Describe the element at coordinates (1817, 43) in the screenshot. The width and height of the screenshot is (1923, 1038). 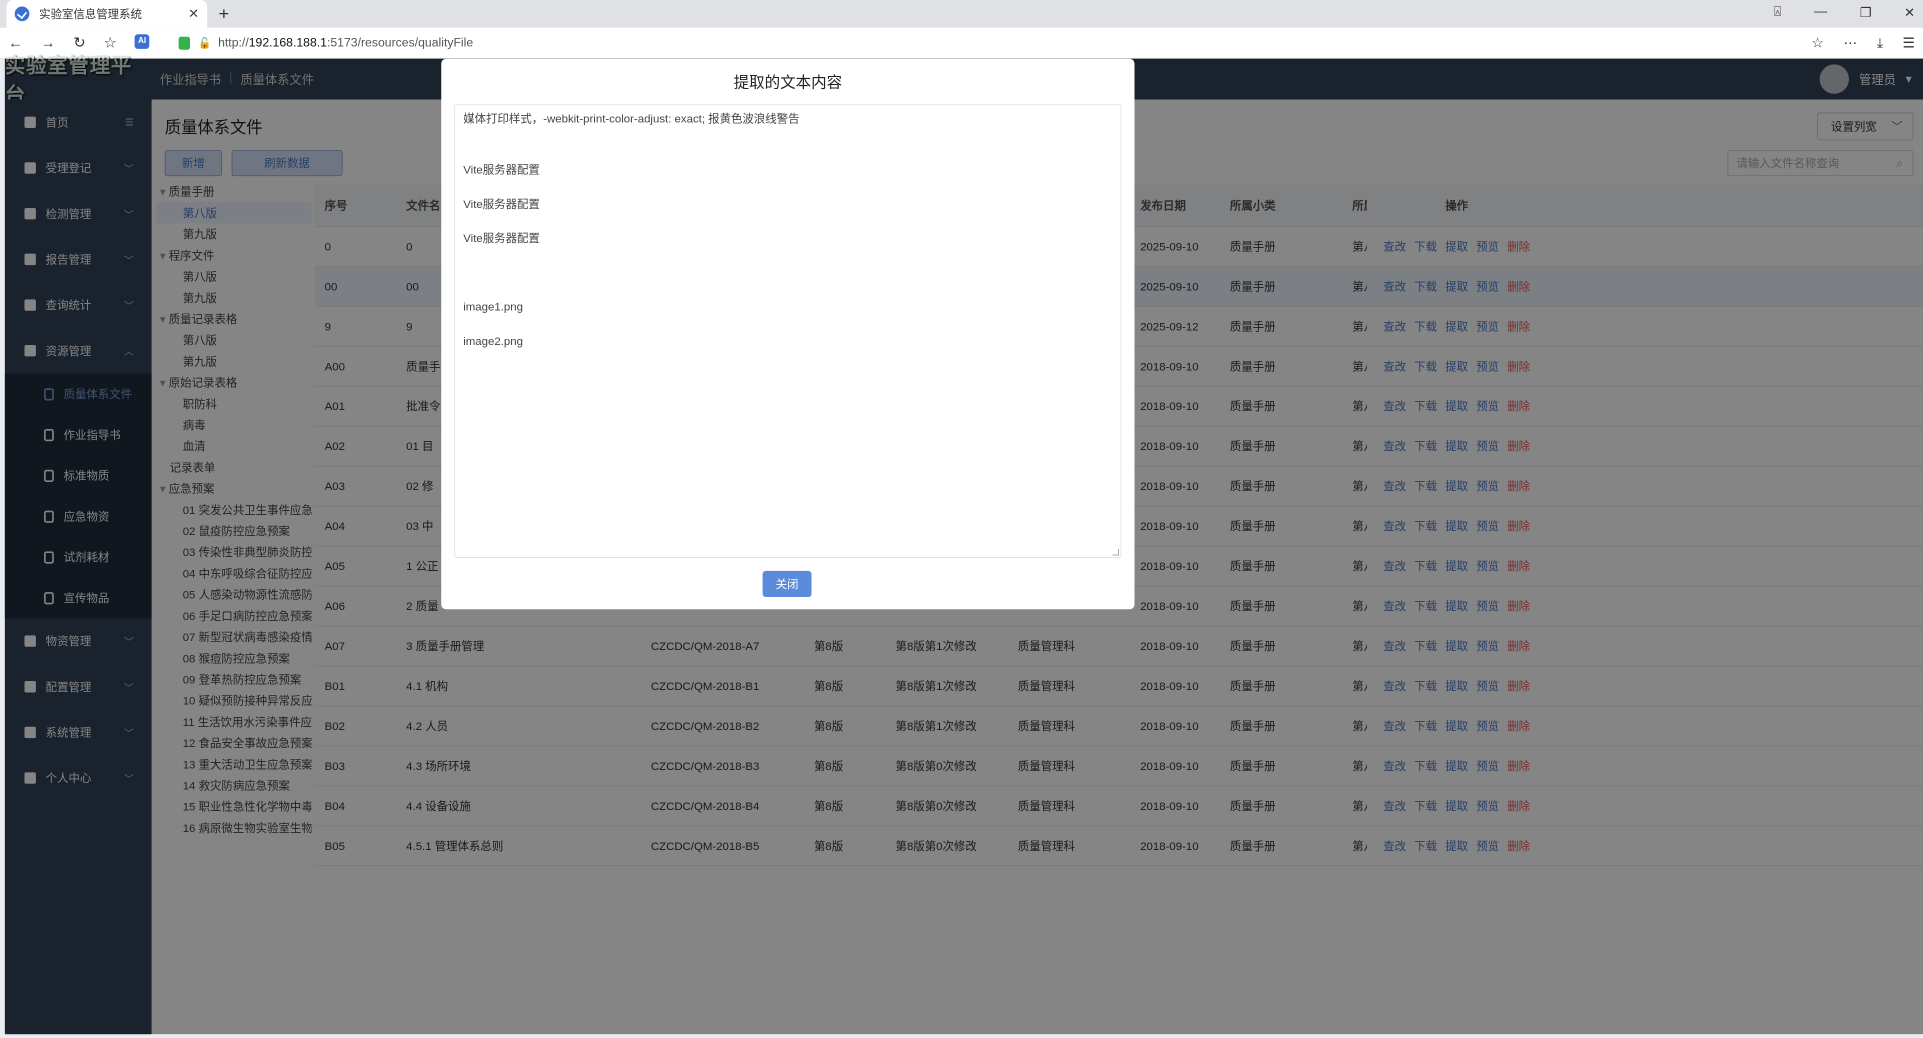
I see `bookmark-star-icon: ☆` at that location.